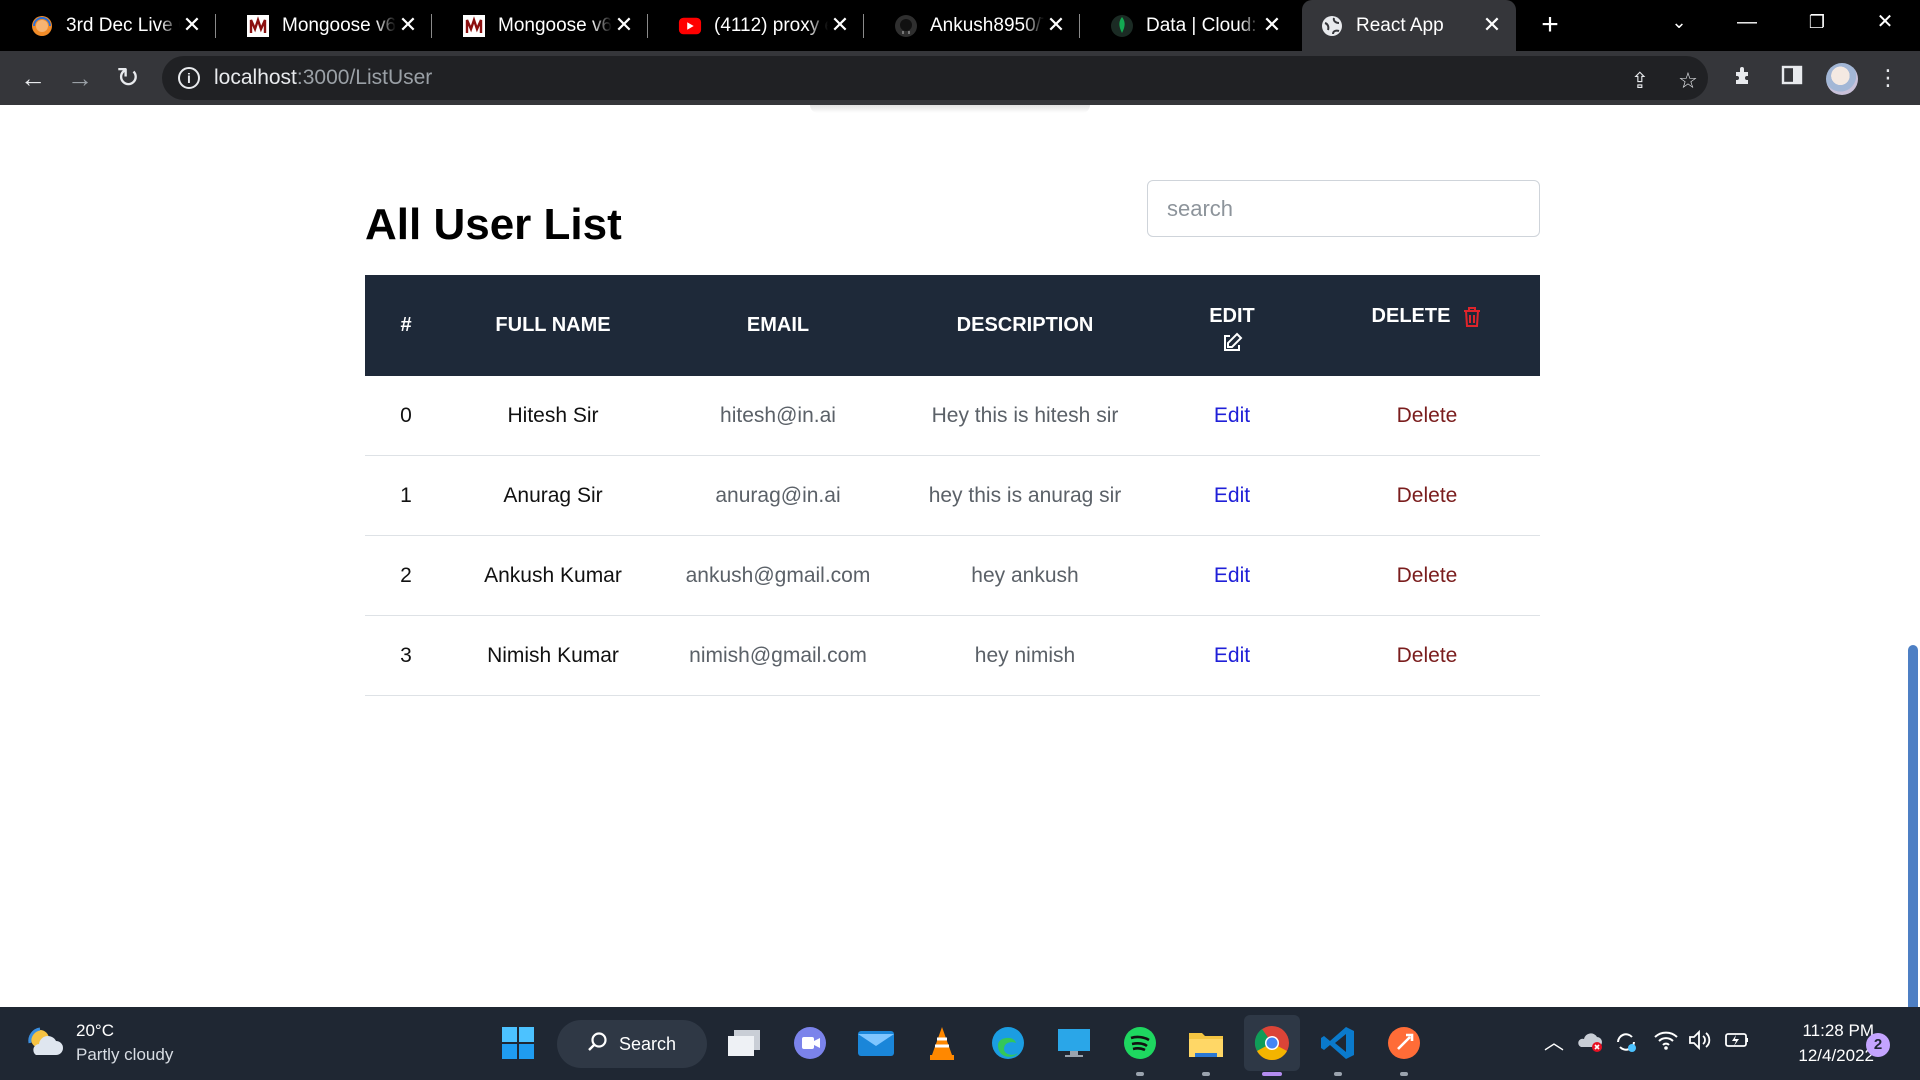 This screenshot has height=1080, width=1920. I want to click on window-close-icon: ✕, so click(1885, 22).